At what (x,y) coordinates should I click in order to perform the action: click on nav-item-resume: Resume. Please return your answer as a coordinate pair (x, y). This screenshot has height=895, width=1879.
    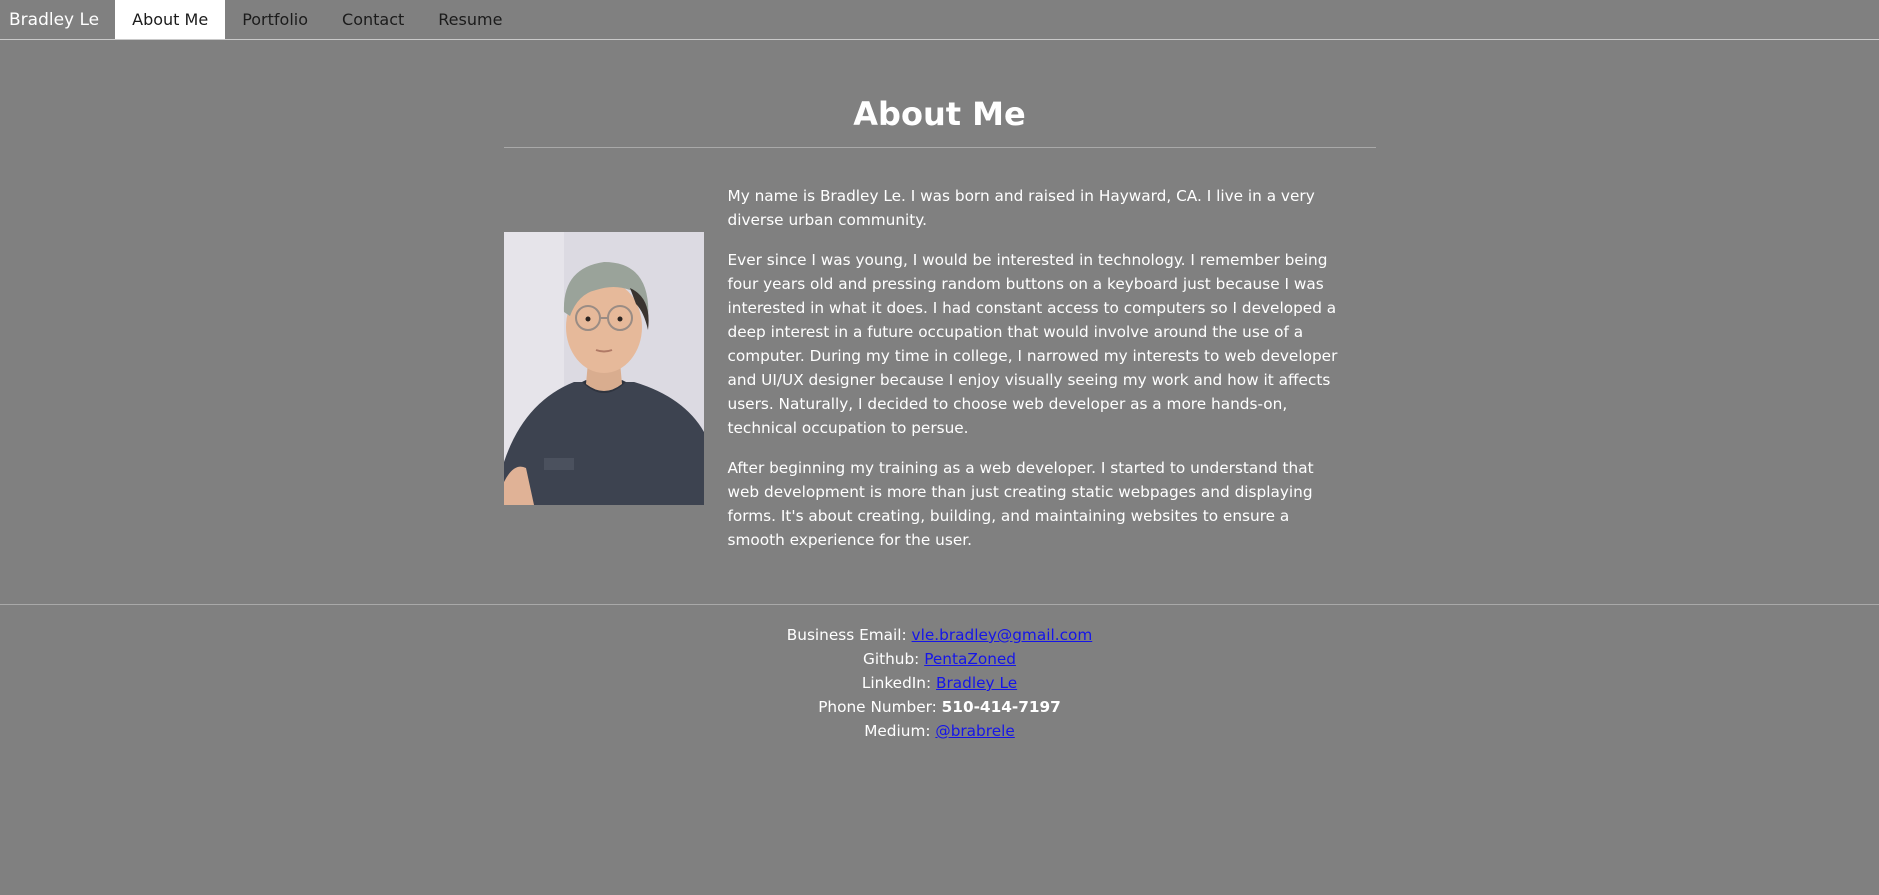
    Looking at the image, I should click on (470, 19).